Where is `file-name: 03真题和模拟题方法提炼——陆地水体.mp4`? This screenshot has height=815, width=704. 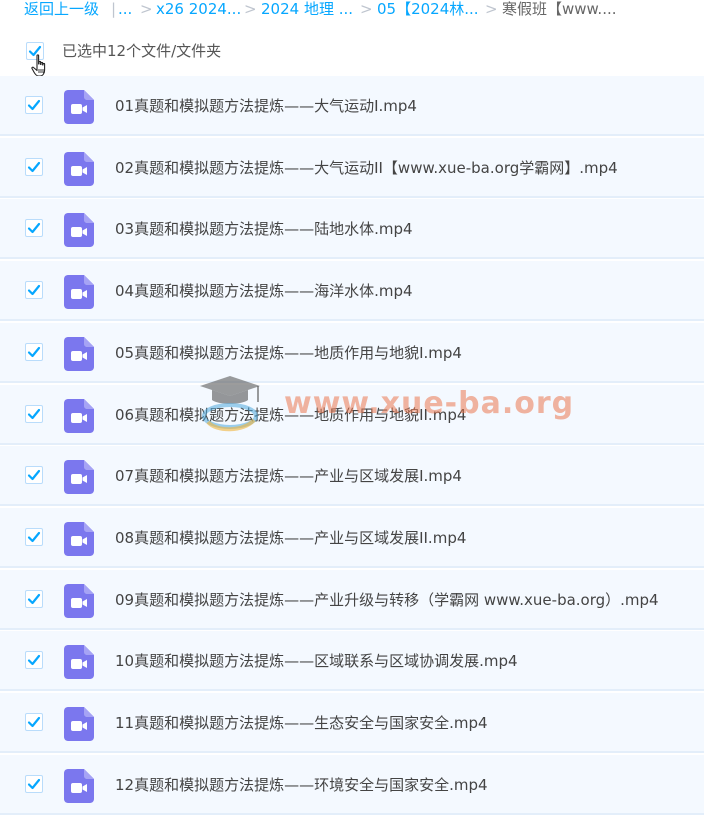
file-name: 03真题和模拟题方法提炼——陆地水体.mp4 is located at coordinates (264, 229).